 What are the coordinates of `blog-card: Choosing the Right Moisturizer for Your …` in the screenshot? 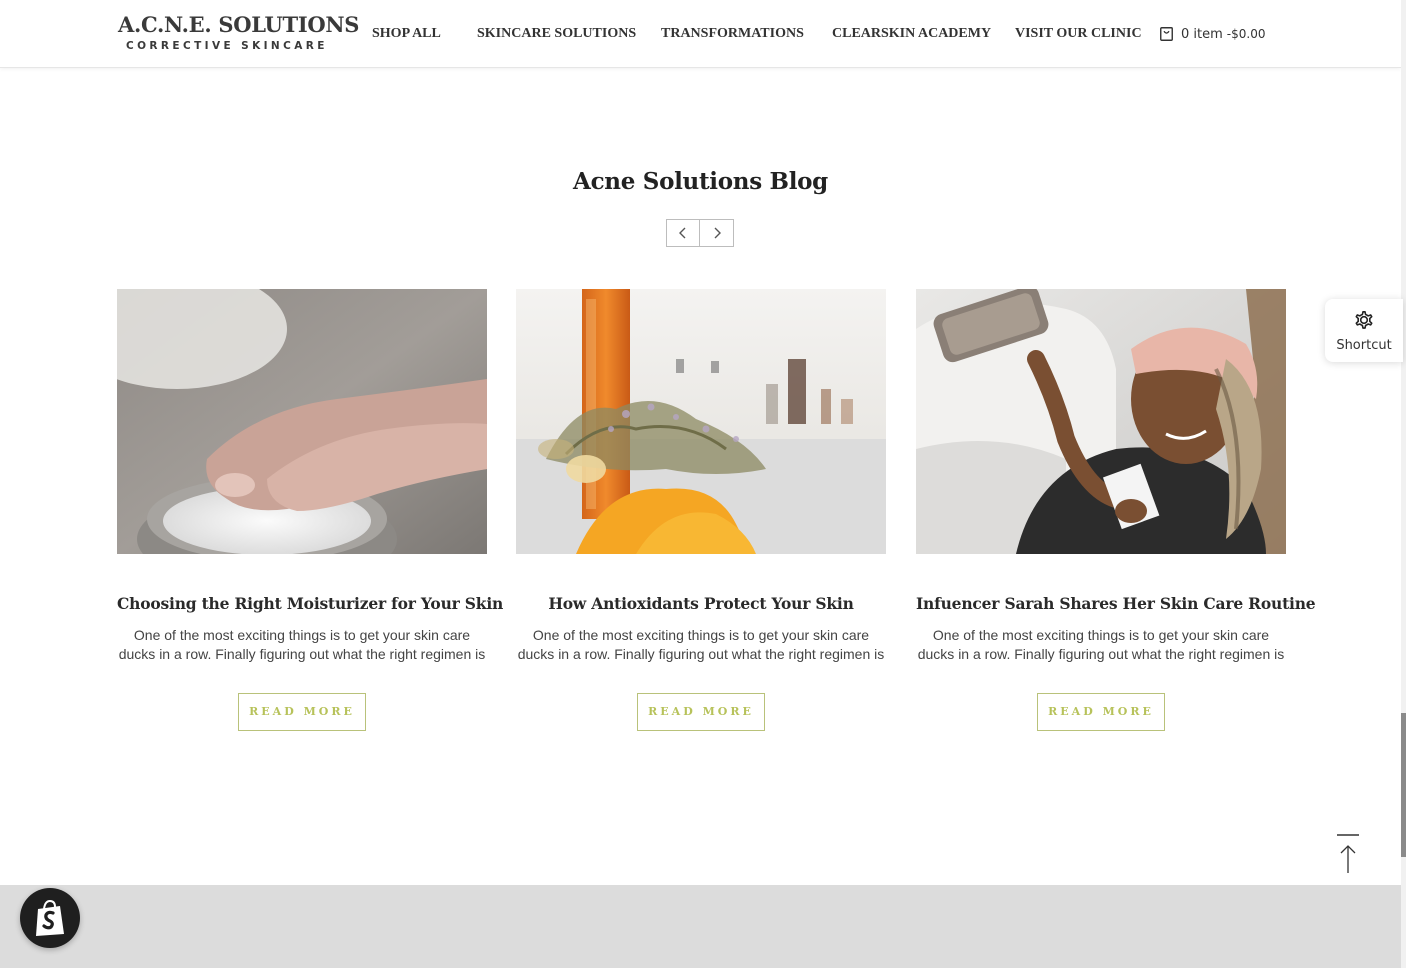 It's located at (310, 510).